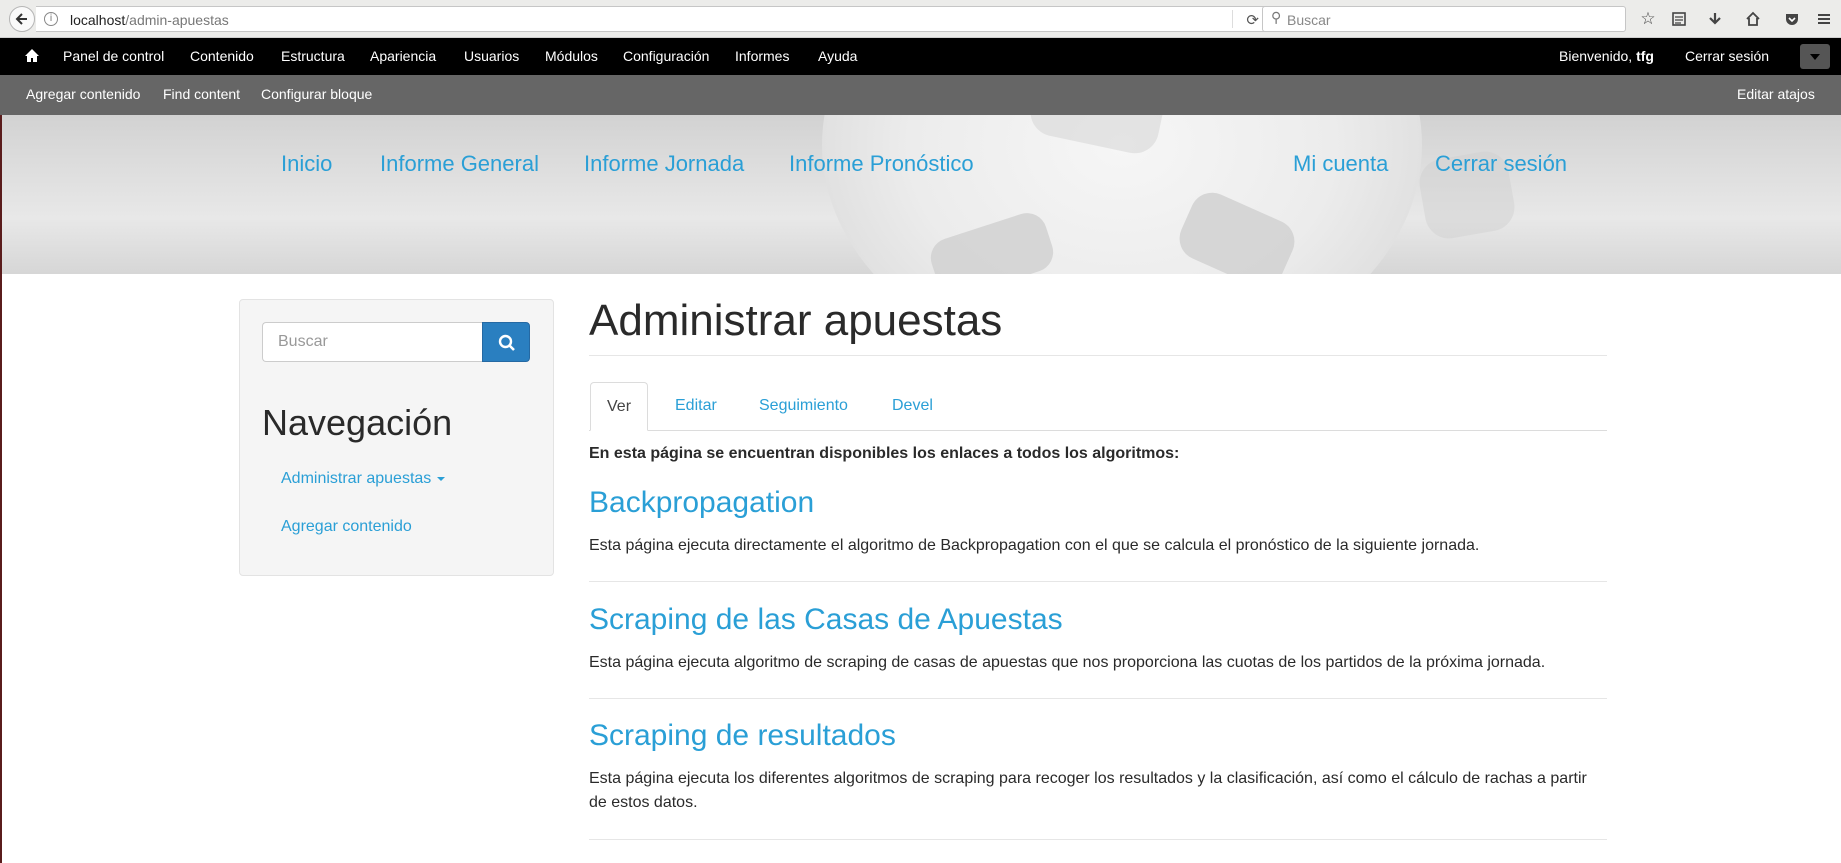 This screenshot has height=863, width=1841. I want to click on nav-cerrar-sesion: Cerrar sesión, so click(1501, 164).